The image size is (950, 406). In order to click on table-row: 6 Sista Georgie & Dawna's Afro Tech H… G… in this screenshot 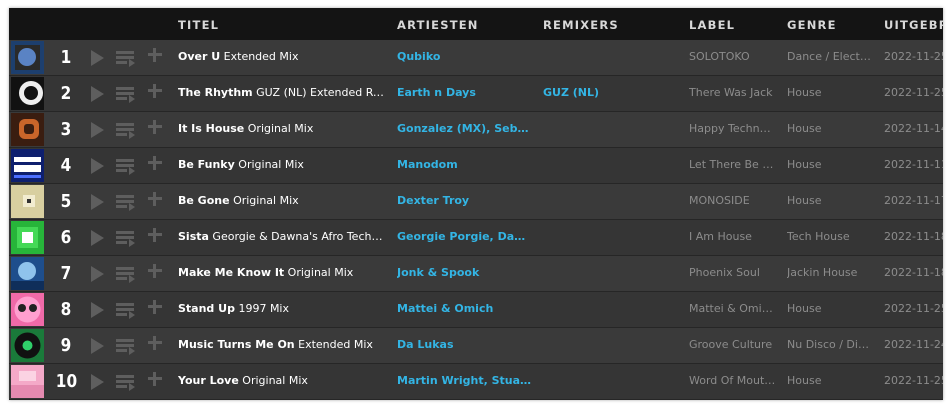, I will do `click(476, 237)`.